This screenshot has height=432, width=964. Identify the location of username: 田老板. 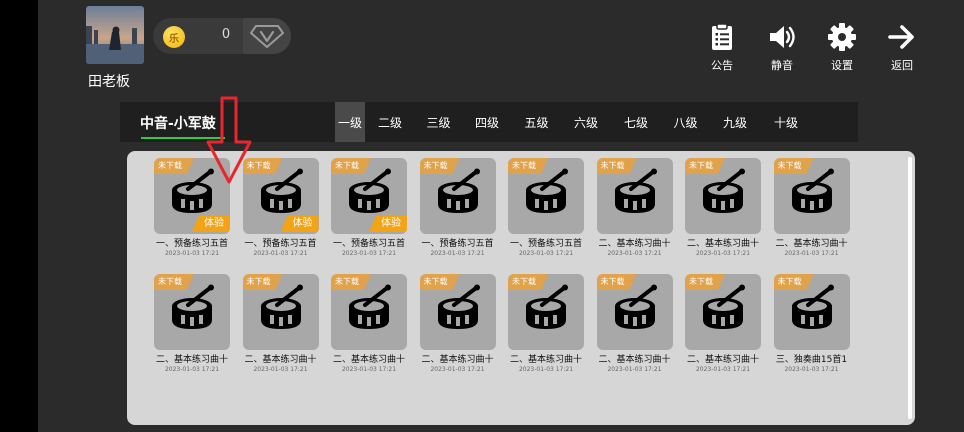
(109, 82).